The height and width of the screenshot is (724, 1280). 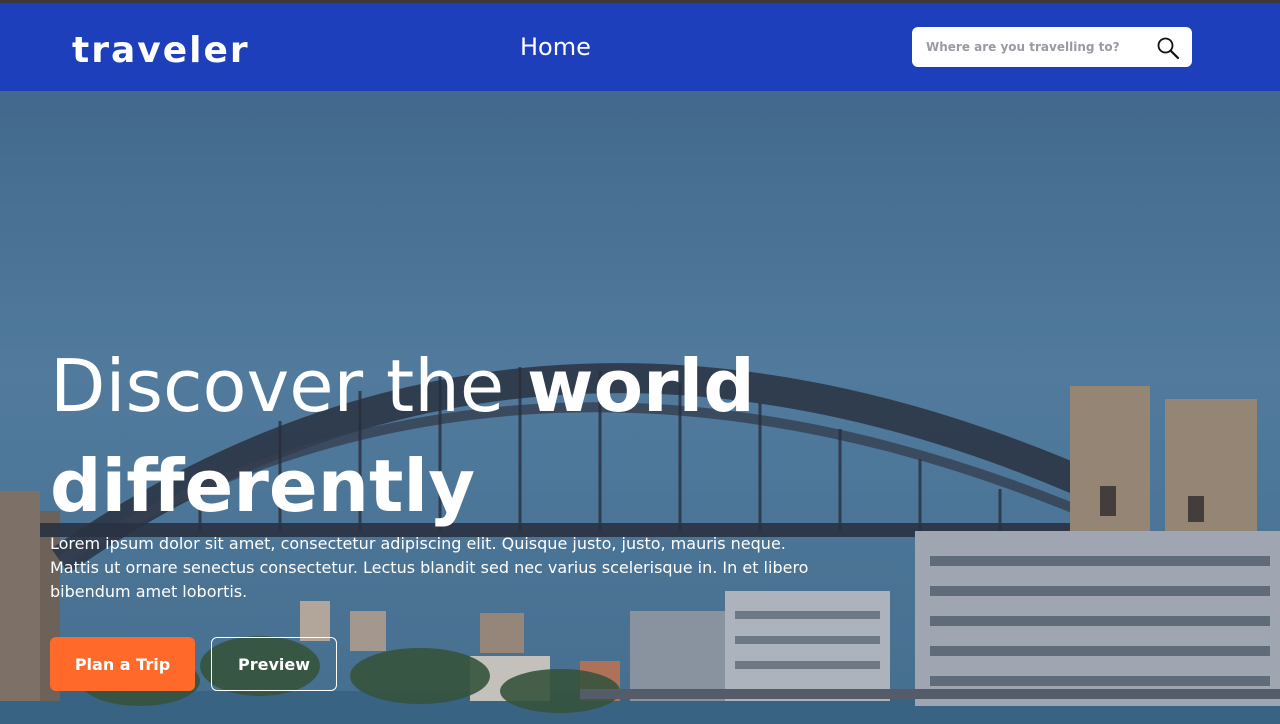 What do you see at coordinates (274, 664) in the screenshot?
I see `preview-button: Preview` at bounding box center [274, 664].